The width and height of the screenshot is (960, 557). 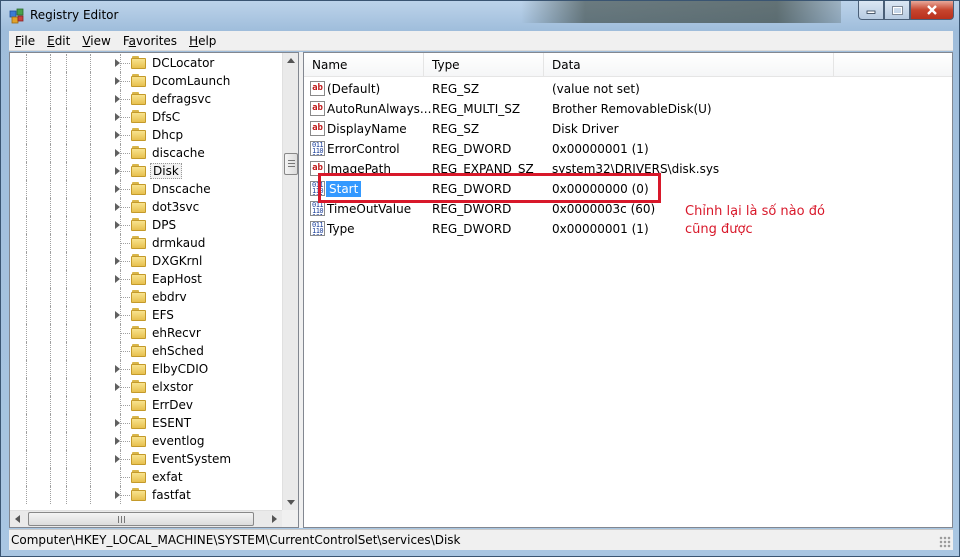 What do you see at coordinates (274, 519) in the screenshot?
I see `scroll-right-icon` at bounding box center [274, 519].